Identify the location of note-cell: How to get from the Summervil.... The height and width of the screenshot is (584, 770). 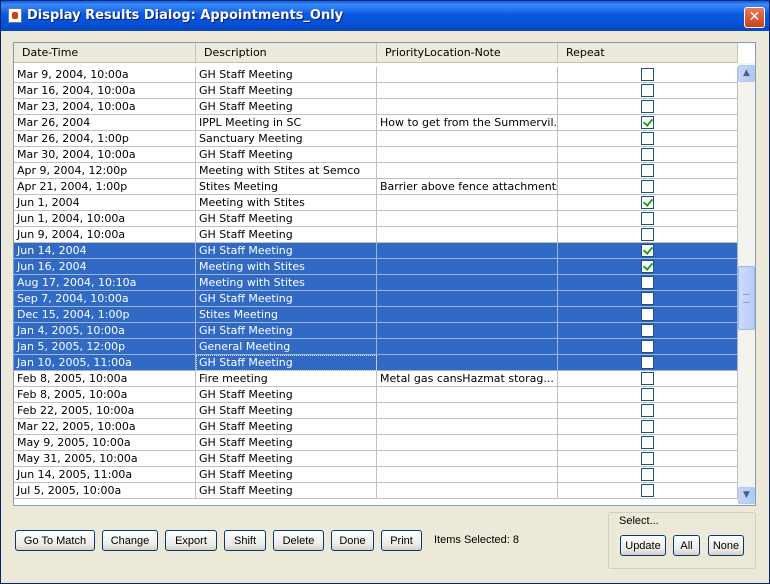
(467, 123).